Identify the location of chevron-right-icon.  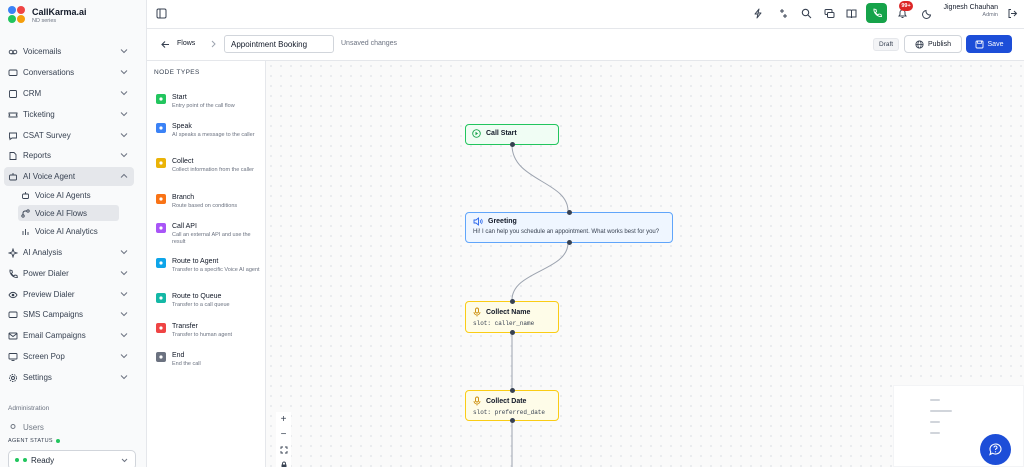
(213, 44).